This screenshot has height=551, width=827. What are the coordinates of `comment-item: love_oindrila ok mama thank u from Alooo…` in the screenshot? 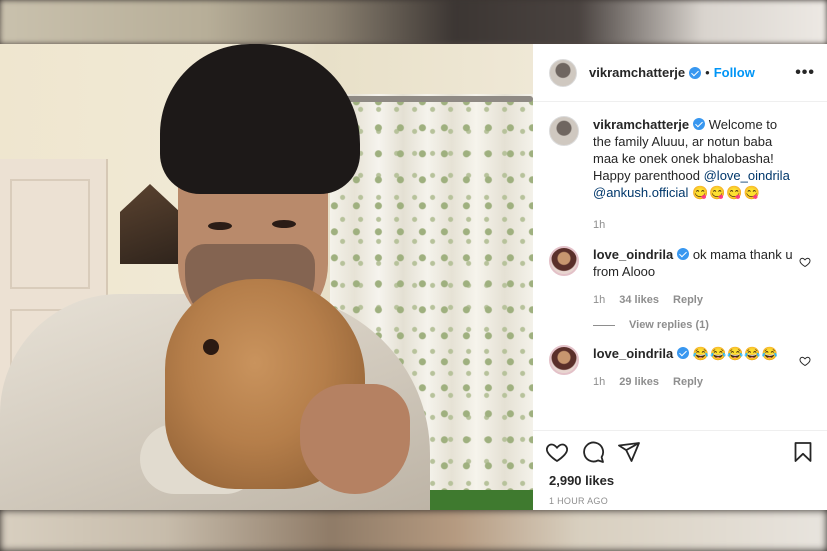 It's located at (680, 277).